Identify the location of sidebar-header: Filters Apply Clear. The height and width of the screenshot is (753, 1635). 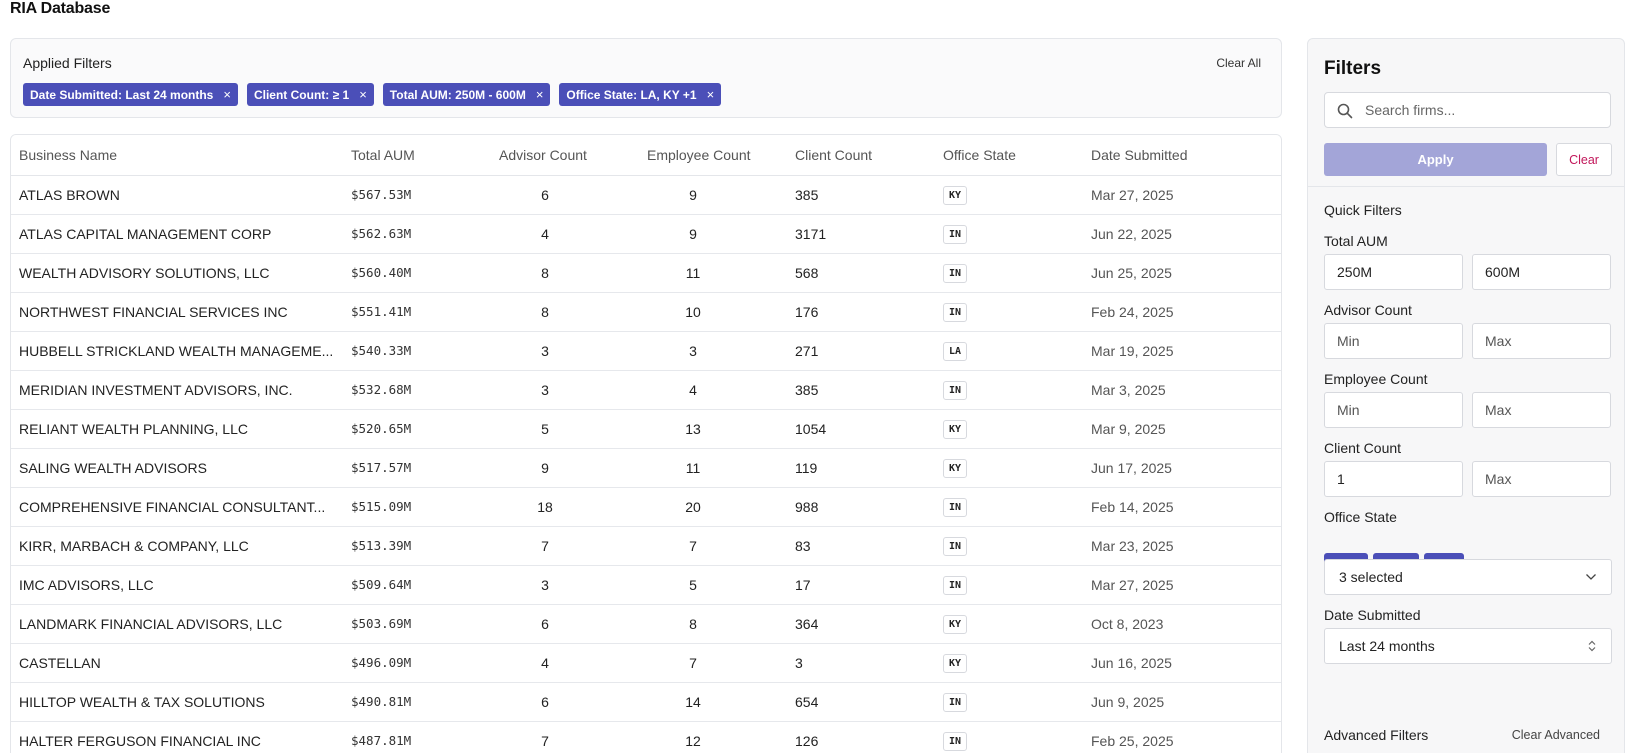
(1466, 113).